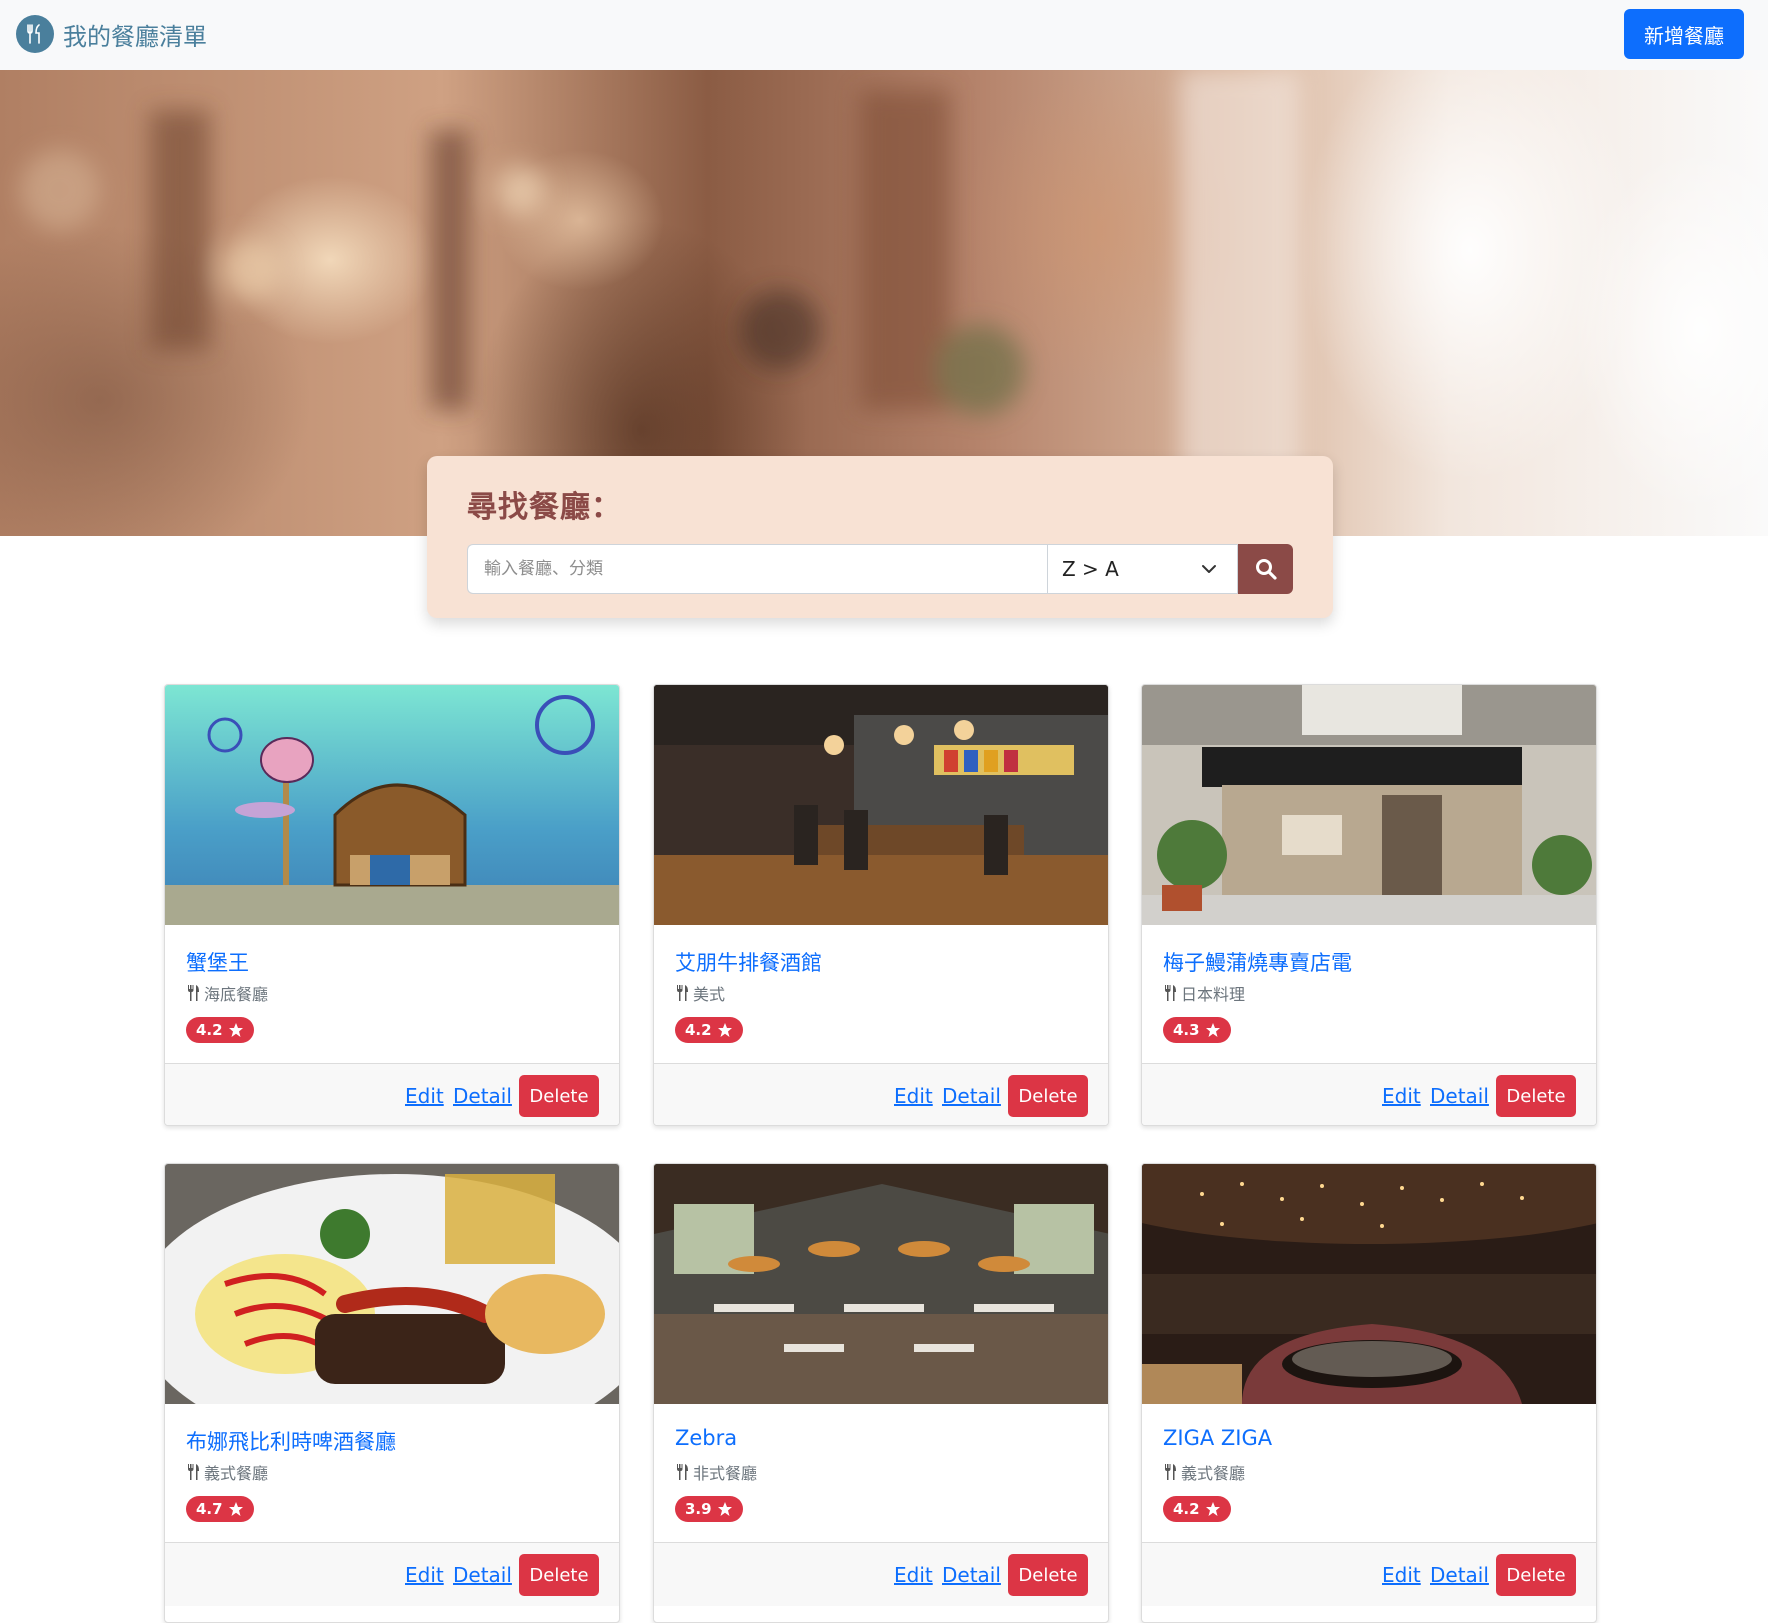 The height and width of the screenshot is (1623, 1768). What do you see at coordinates (1257, 962) in the screenshot?
I see `restaurant-name: 梅子鰻蒲燒專賣店電` at bounding box center [1257, 962].